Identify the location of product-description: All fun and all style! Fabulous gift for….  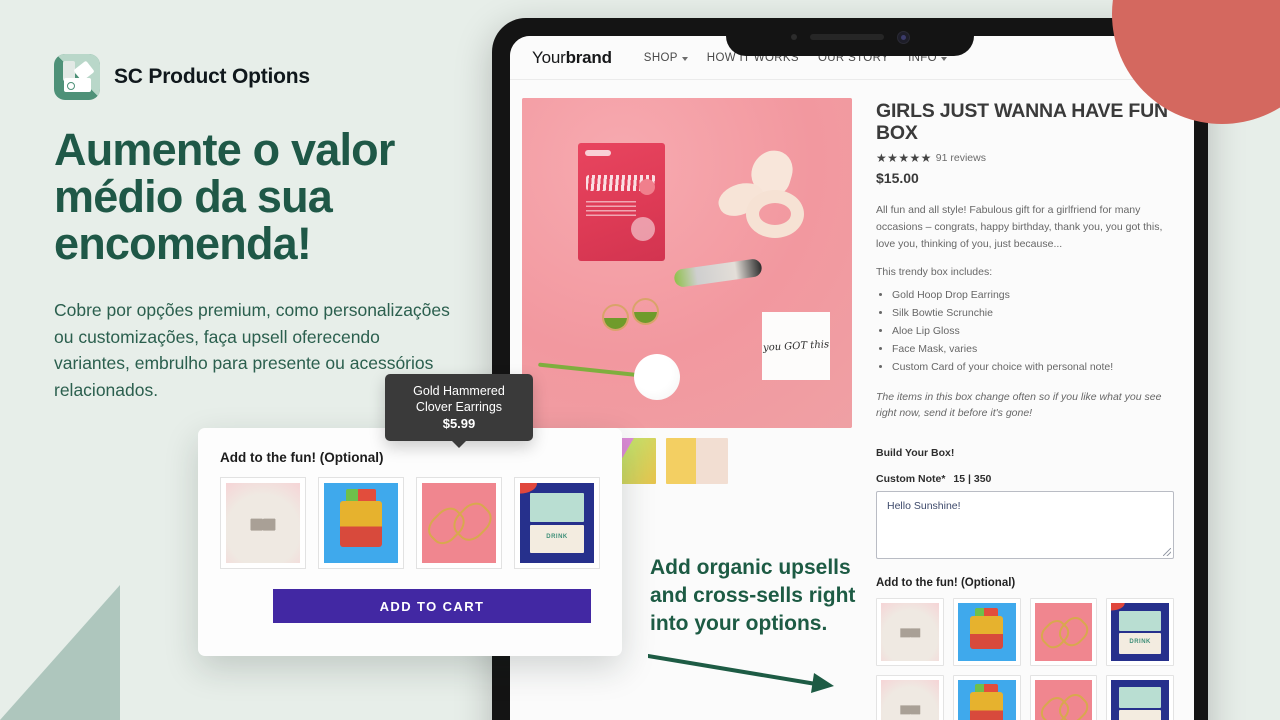
(1019, 227).